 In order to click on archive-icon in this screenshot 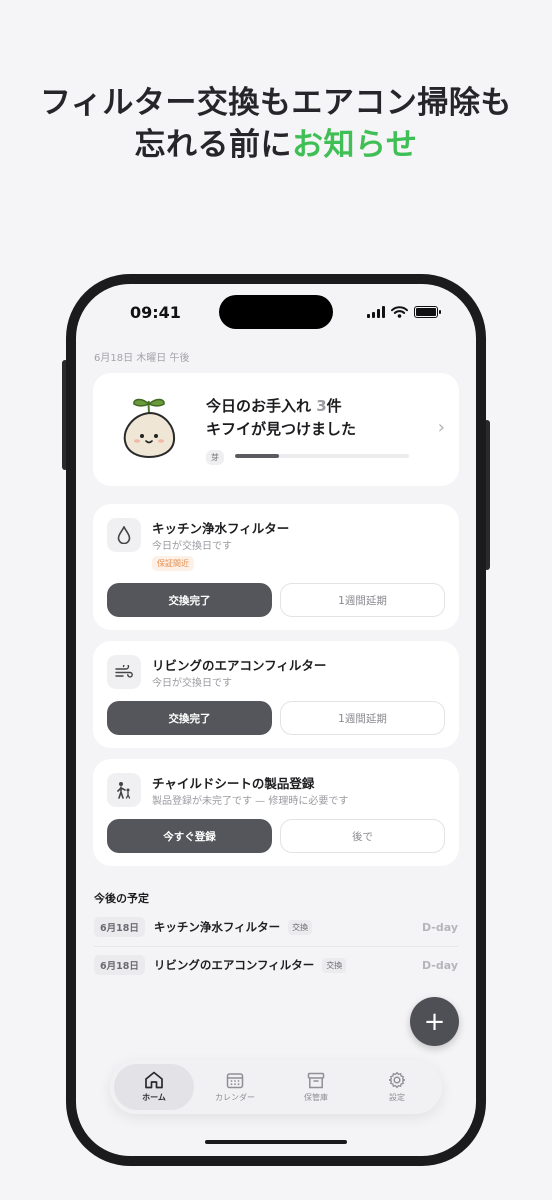, I will do `click(316, 1080)`.